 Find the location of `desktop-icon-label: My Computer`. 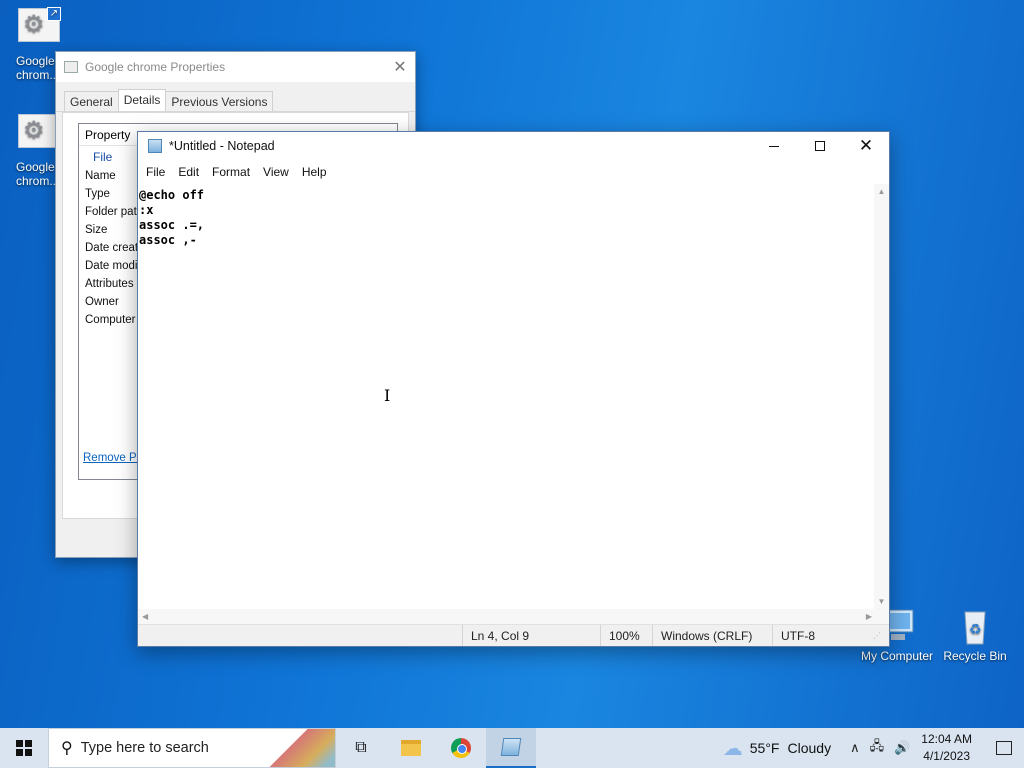

desktop-icon-label: My Computer is located at coordinates (897, 656).